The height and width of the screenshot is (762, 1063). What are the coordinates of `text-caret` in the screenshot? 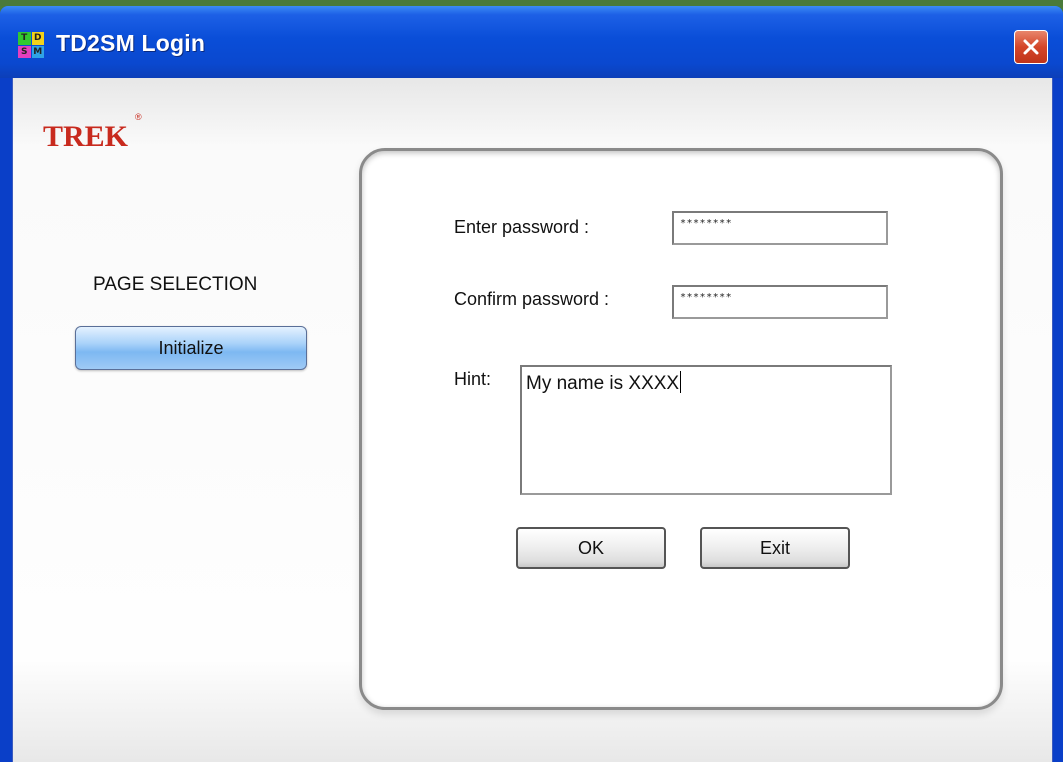 It's located at (681, 382).